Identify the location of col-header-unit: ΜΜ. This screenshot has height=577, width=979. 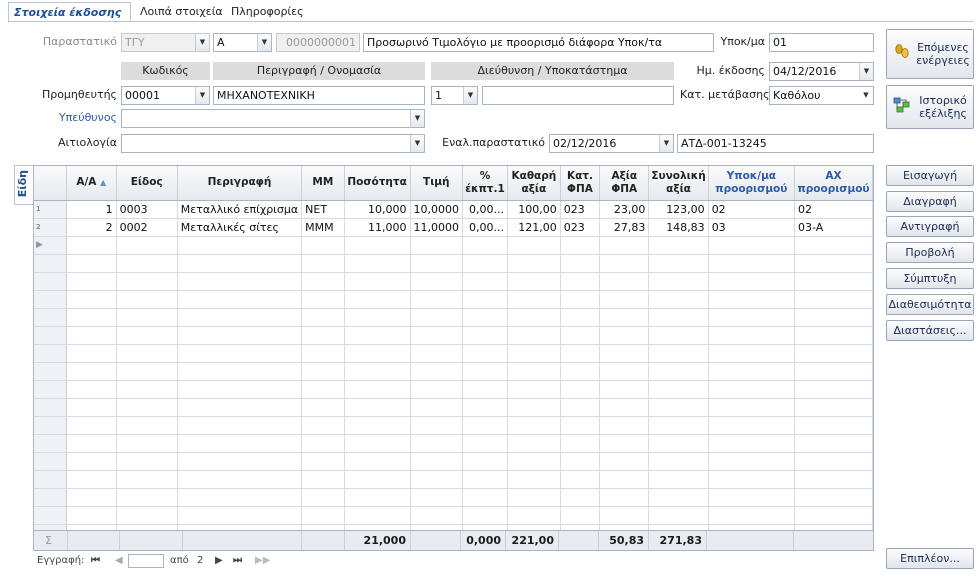
(323, 183).